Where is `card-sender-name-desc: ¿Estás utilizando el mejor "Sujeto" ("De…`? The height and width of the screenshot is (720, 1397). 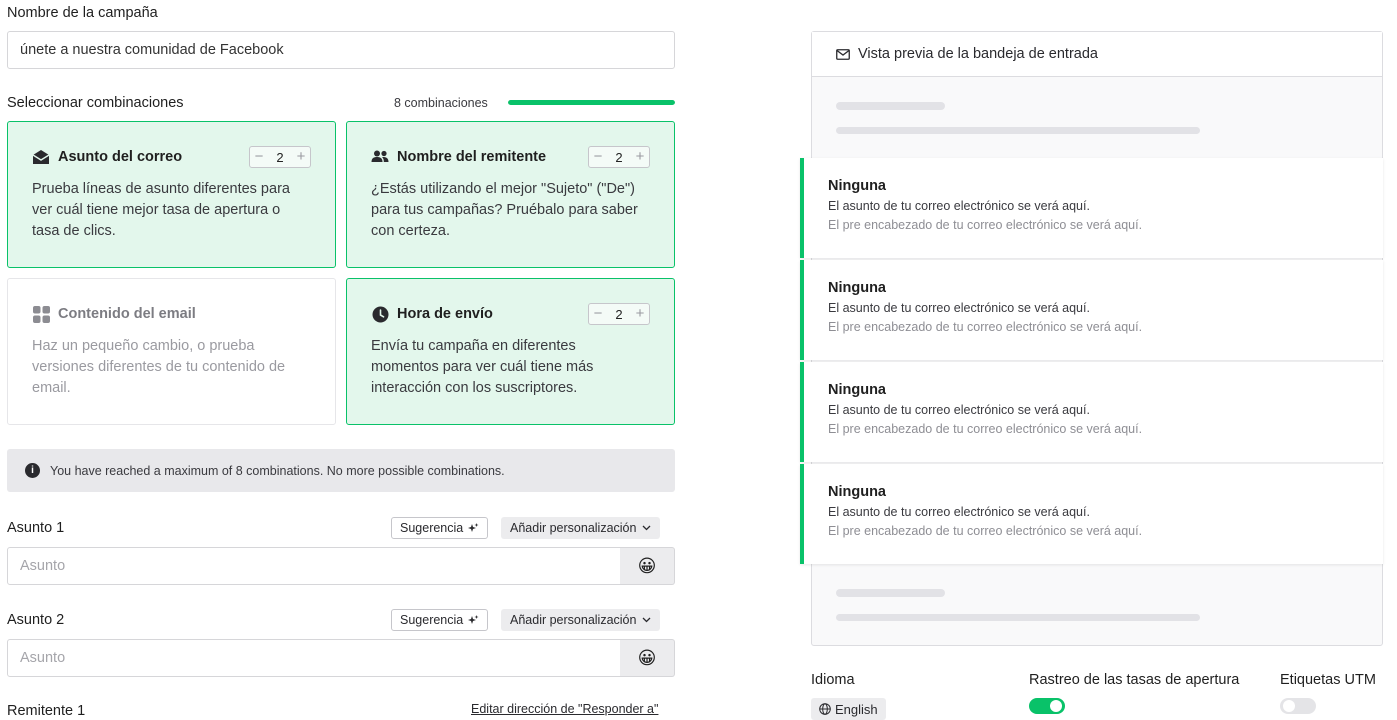 card-sender-name-desc: ¿Estás utilizando el mejor "Sujeto" ("De… is located at coordinates (504, 210).